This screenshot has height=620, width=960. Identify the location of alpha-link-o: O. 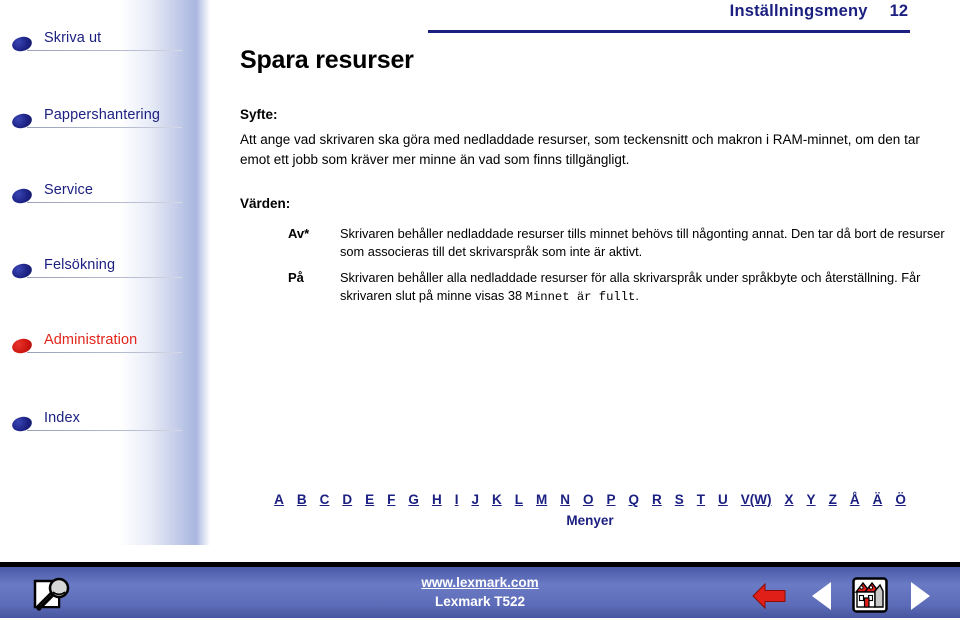
(588, 499).